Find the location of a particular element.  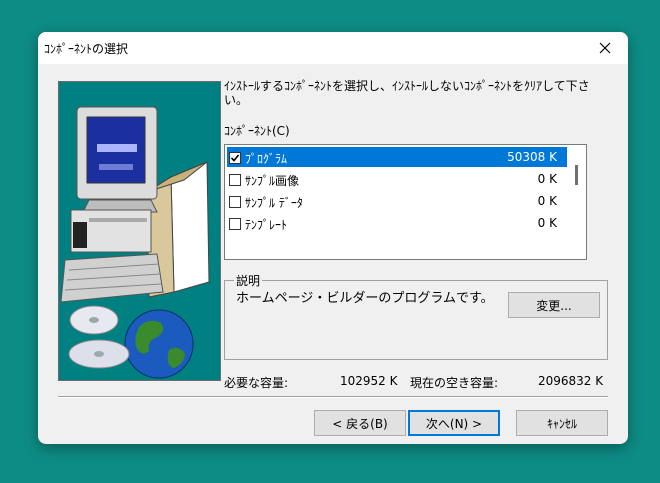

component-item-templates: ﾃﾝﾌﾟﾚｰﾄ 0 K is located at coordinates (397, 223).